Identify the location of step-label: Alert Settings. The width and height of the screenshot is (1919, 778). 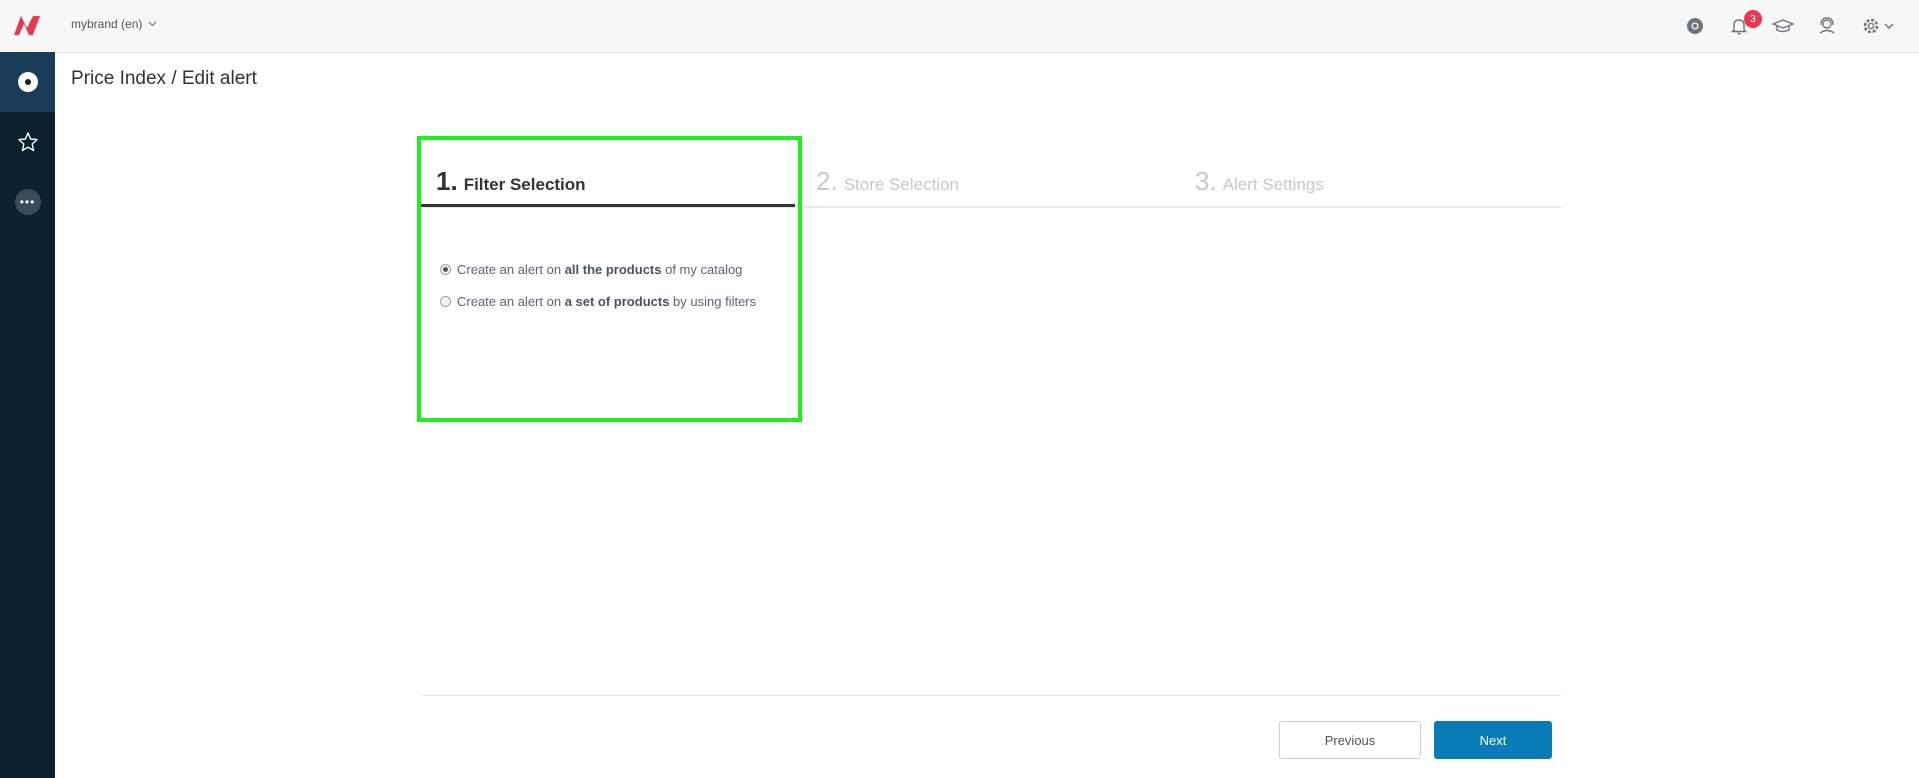
(1273, 184).